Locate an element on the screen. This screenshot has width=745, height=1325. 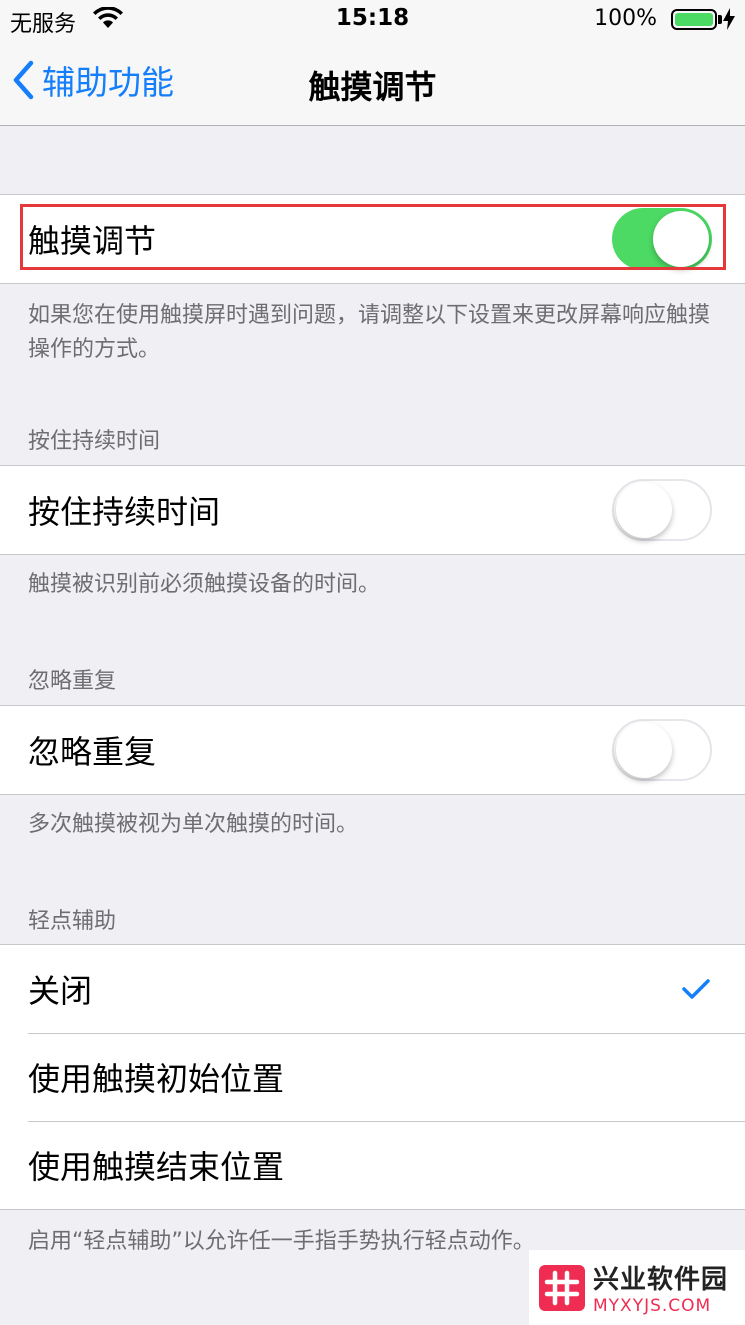
touch-accommodations-group: 触摸调节 is located at coordinates (372, 239).